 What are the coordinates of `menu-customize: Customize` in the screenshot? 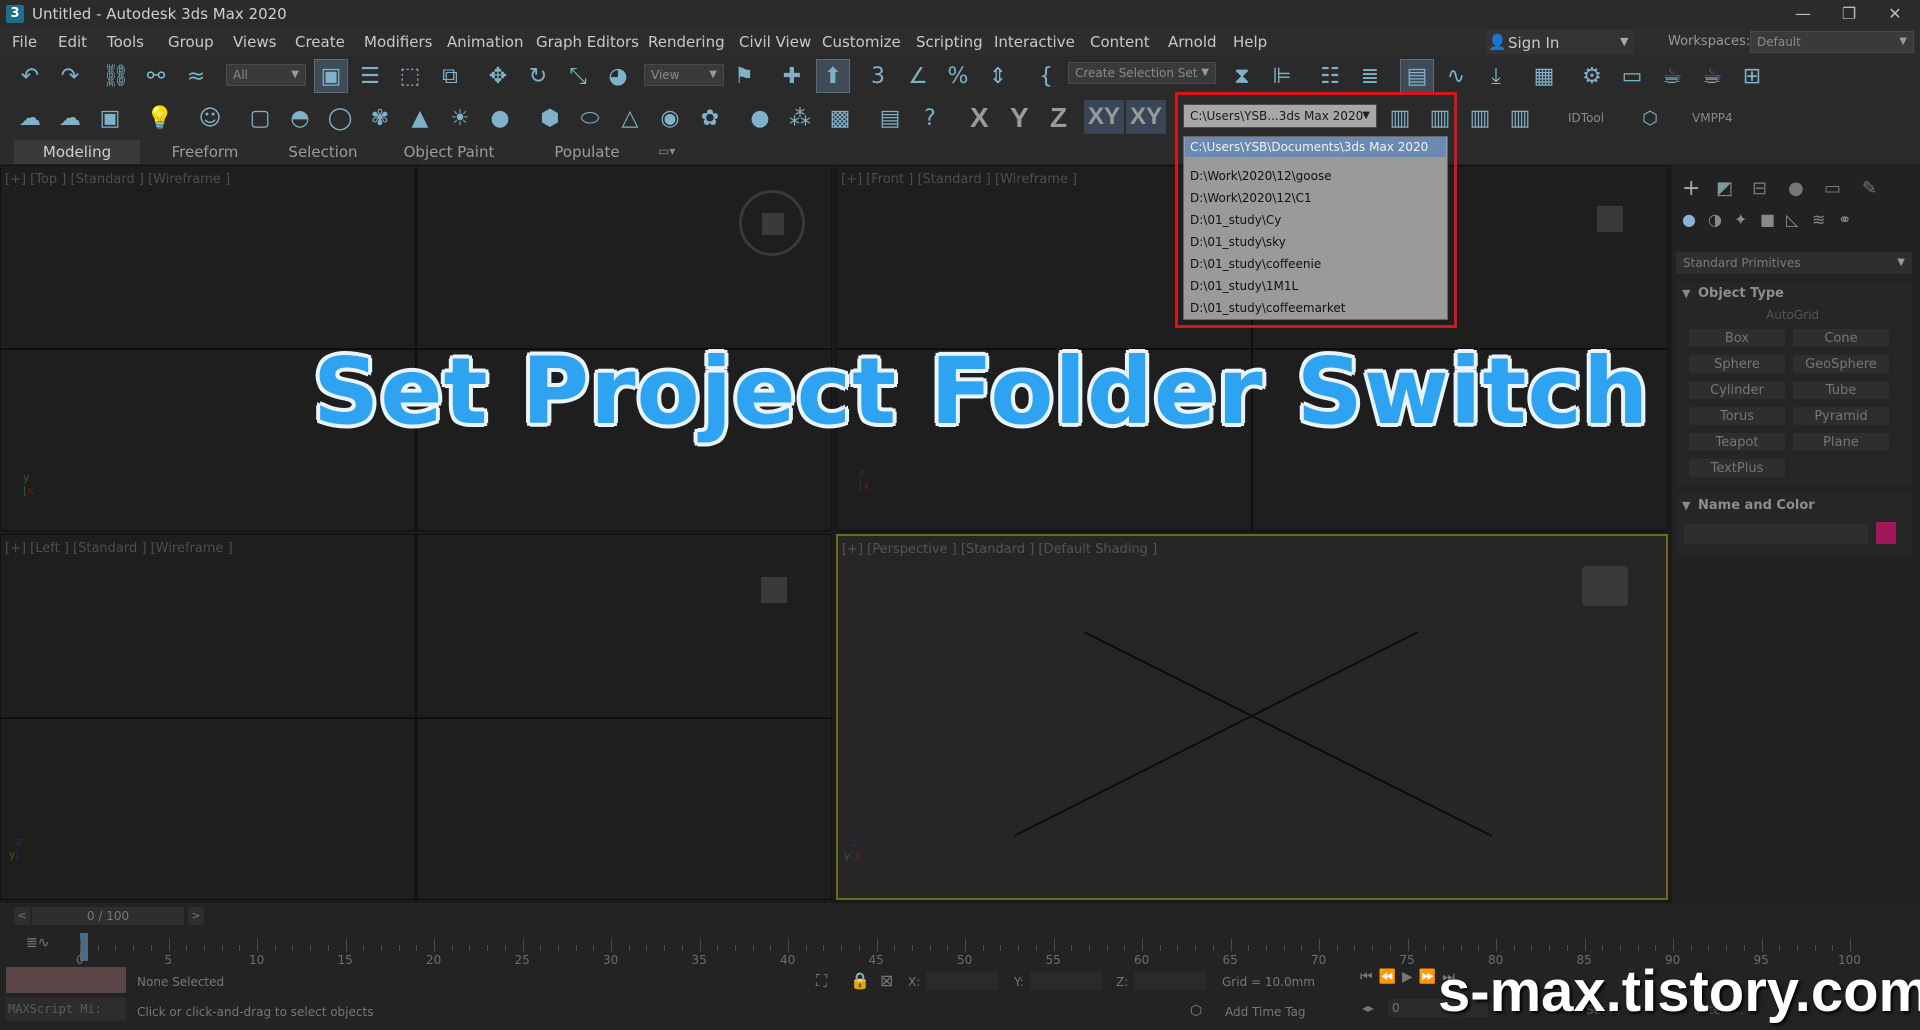 It's located at (861, 42).